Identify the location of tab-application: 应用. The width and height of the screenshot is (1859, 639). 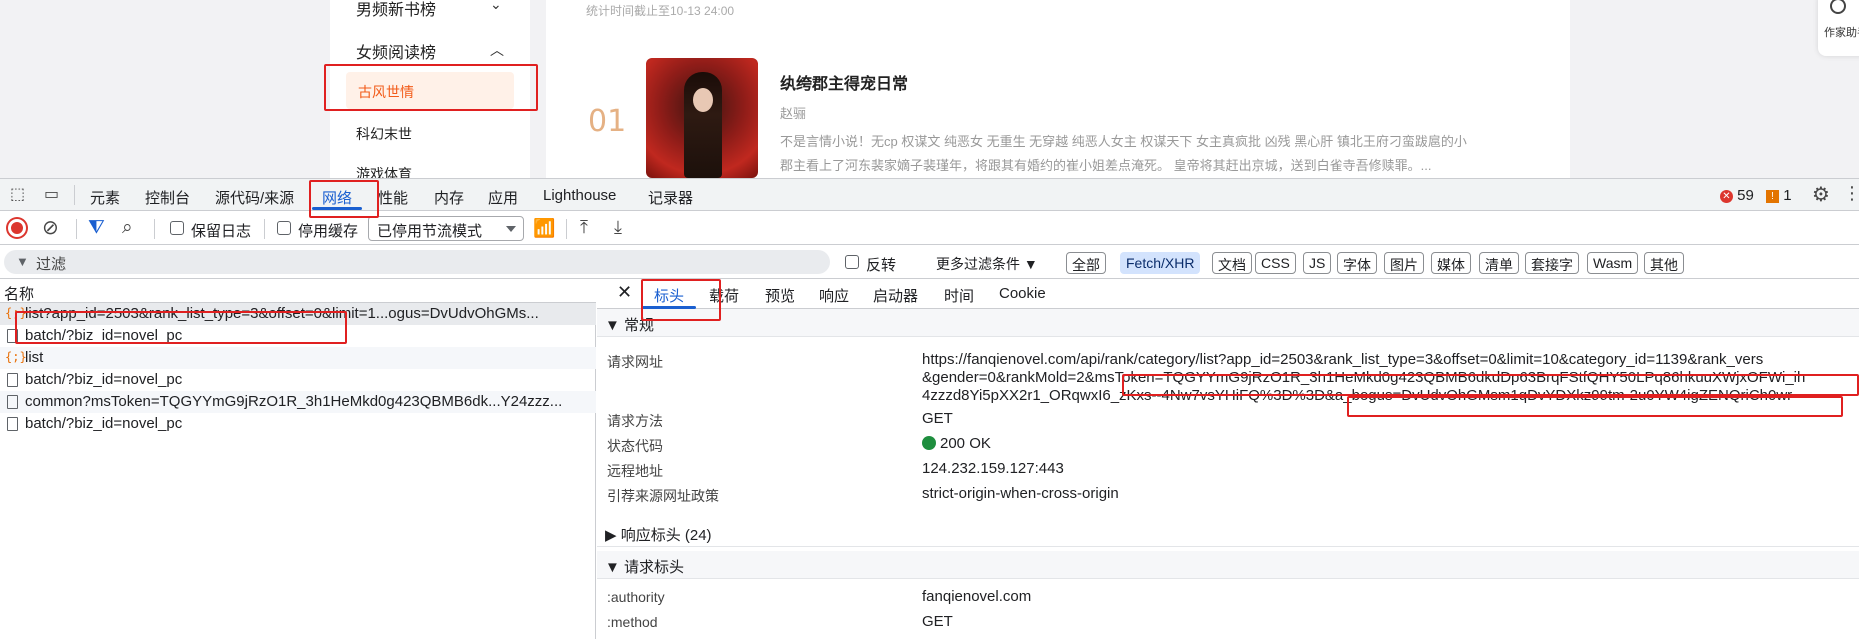
(503, 197).